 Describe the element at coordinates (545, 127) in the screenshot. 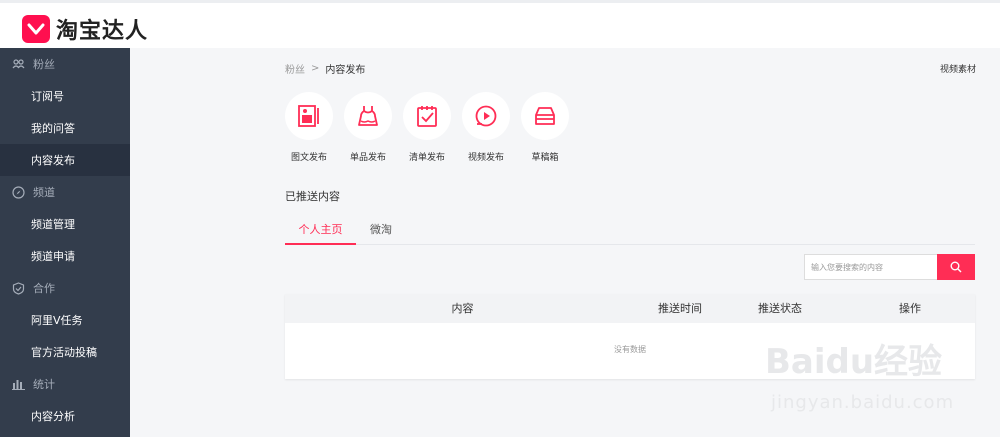

I see `drafts-button: 草稿箱` at that location.